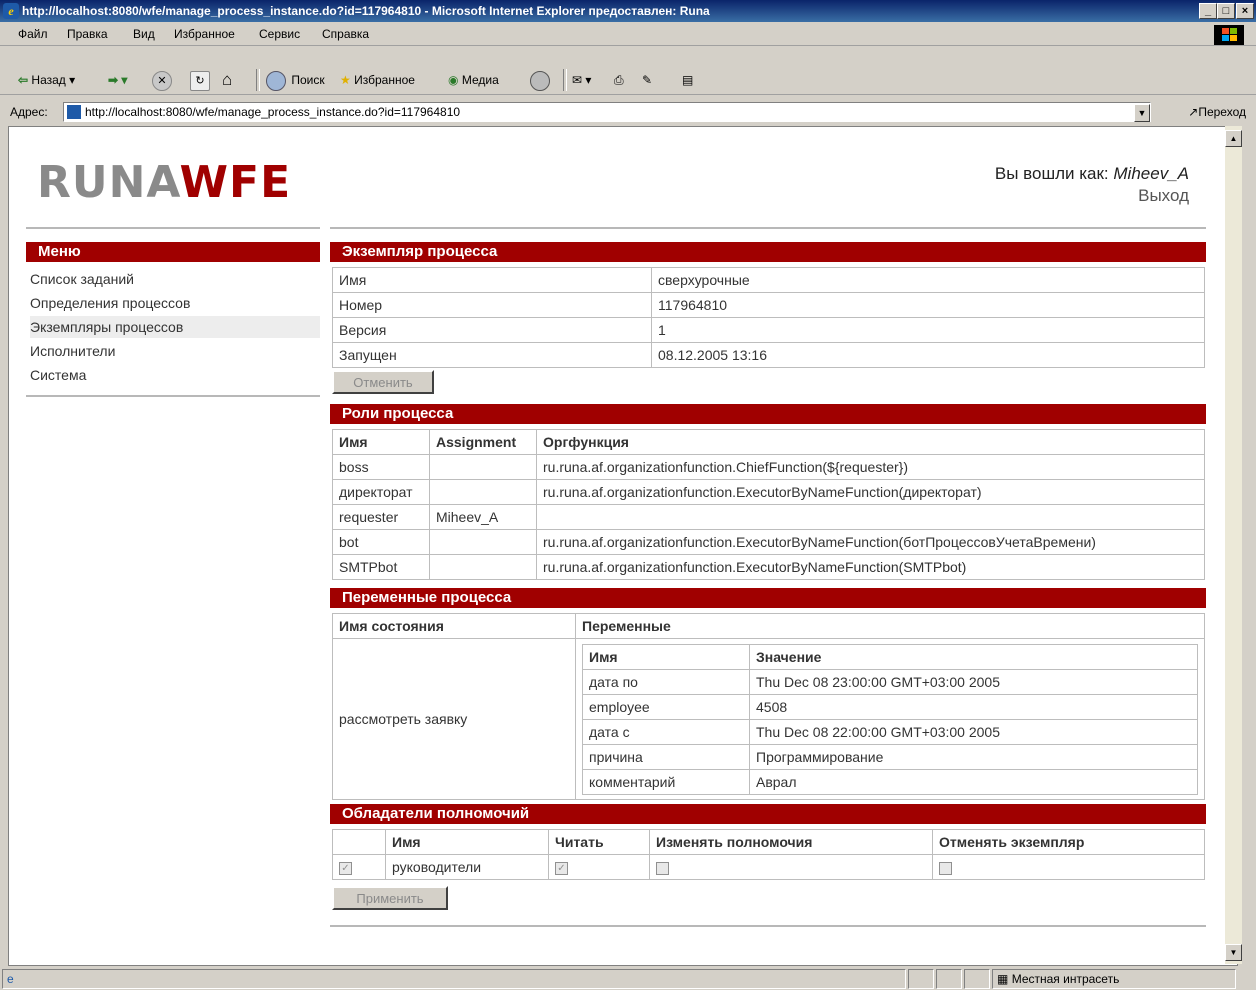 This screenshot has height=990, width=1256. What do you see at coordinates (1193, 112) in the screenshot?
I see `go-arrow-icon: ↗` at bounding box center [1193, 112].